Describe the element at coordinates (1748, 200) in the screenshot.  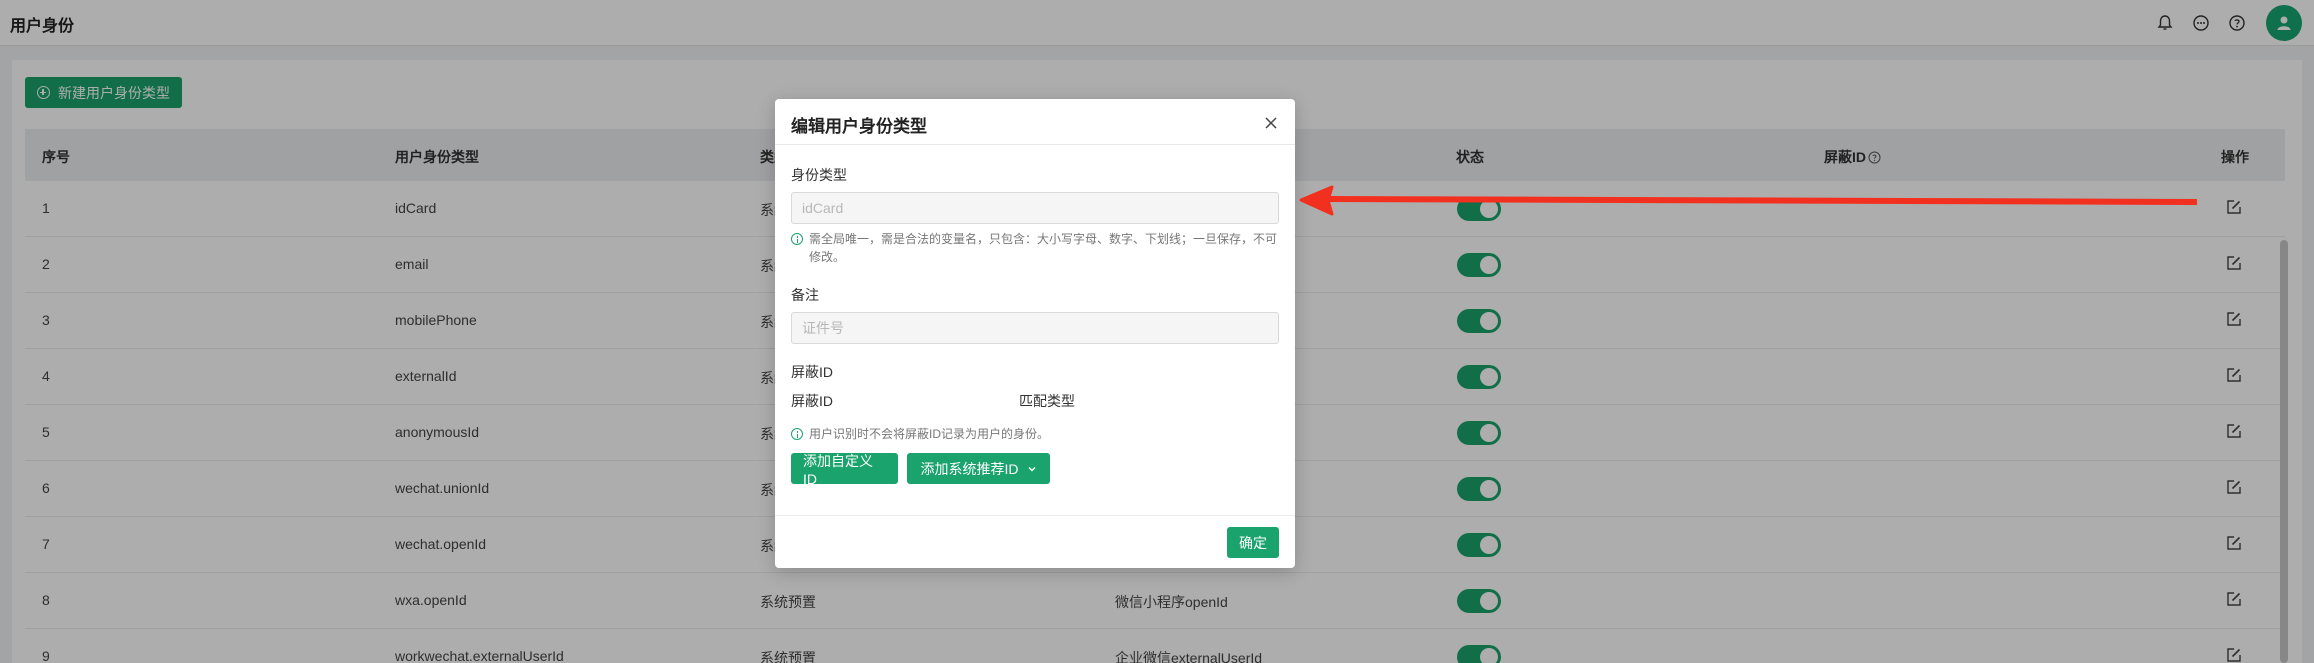
I see `annotation-arrow` at that location.